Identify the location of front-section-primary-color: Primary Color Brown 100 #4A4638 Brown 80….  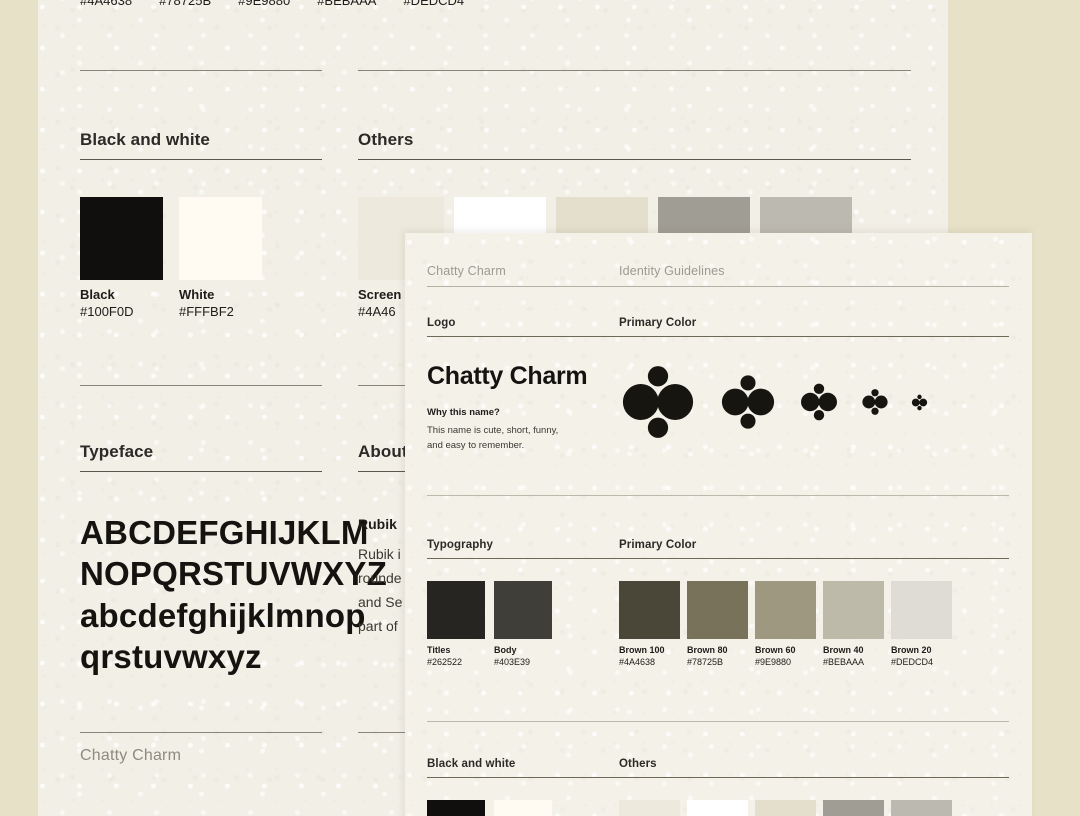
(814, 603).